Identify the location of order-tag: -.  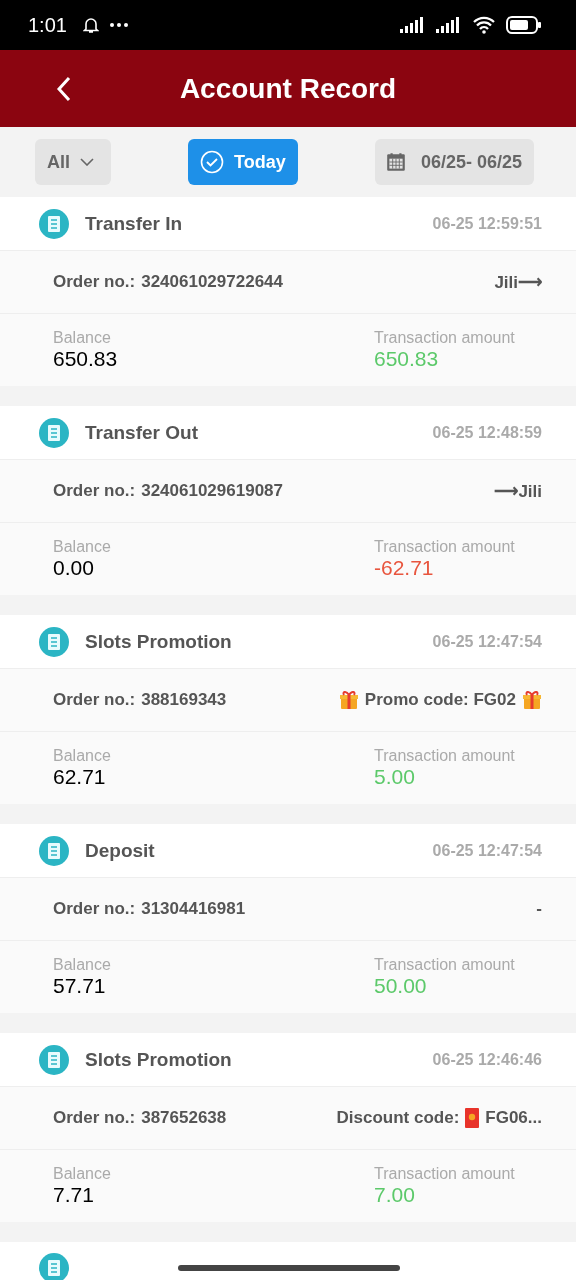
(539, 909).